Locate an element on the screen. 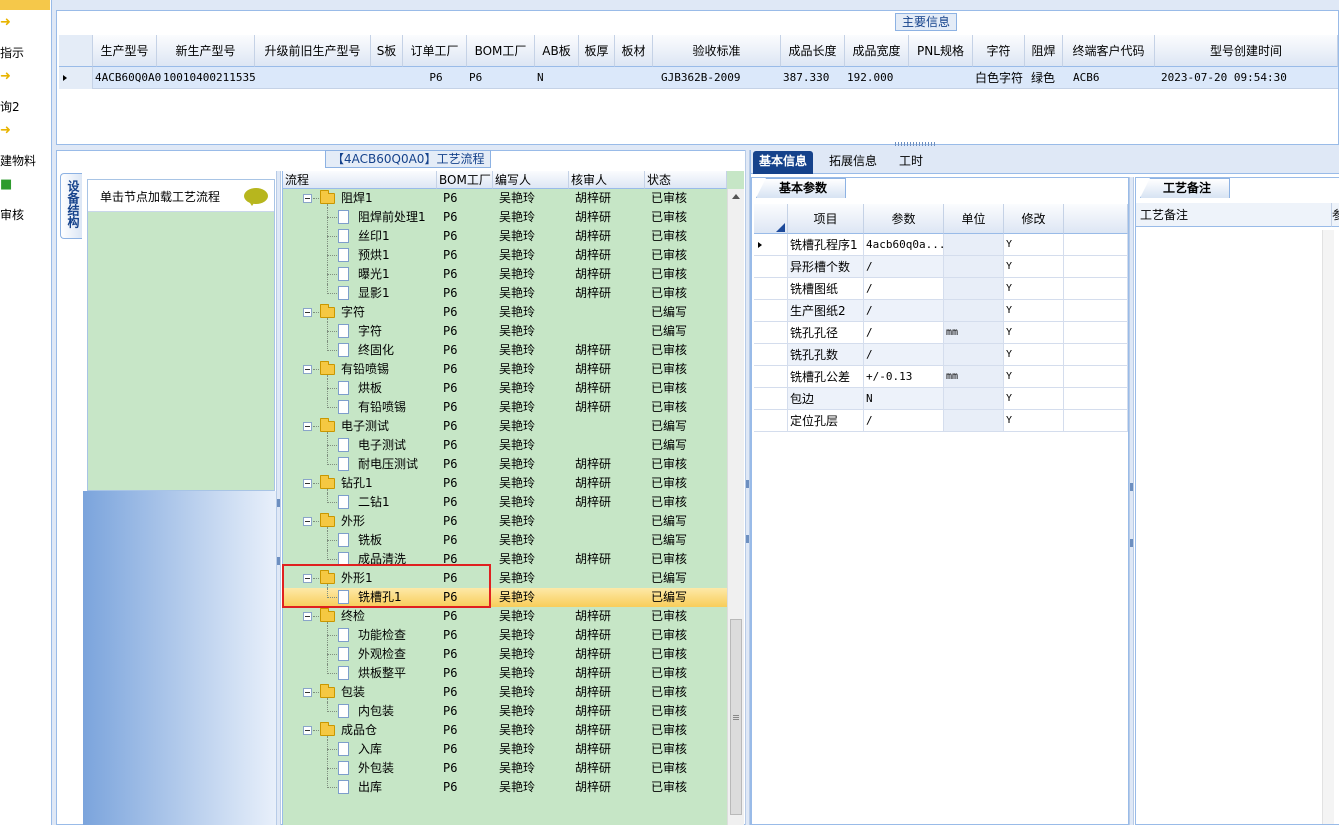 Image resolution: width=1339 pixels, height=825 pixels. col-header: 型号创建时间 is located at coordinates (1246, 51).